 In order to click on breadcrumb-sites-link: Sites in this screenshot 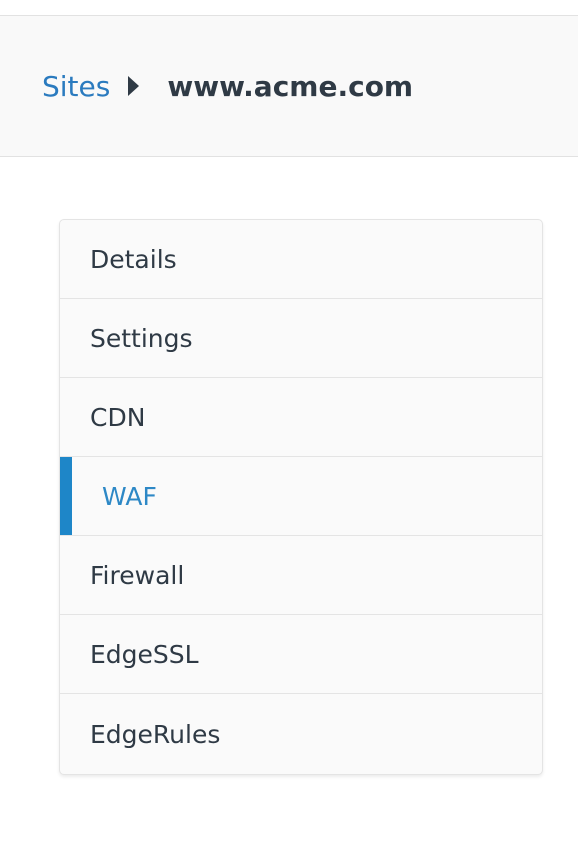, I will do `click(76, 86)`.